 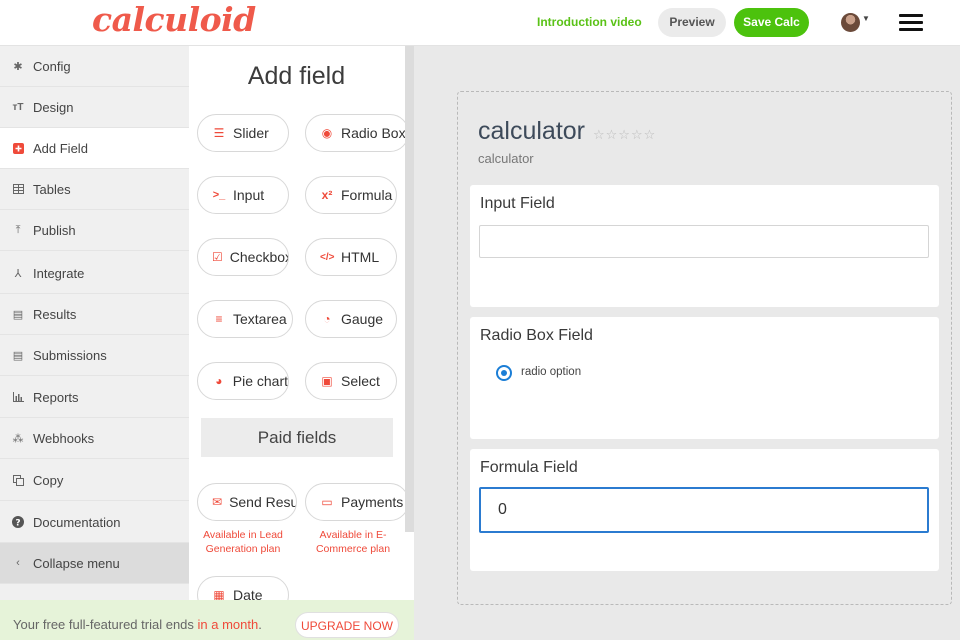 I want to click on formula-field: 0, so click(x=704, y=510).